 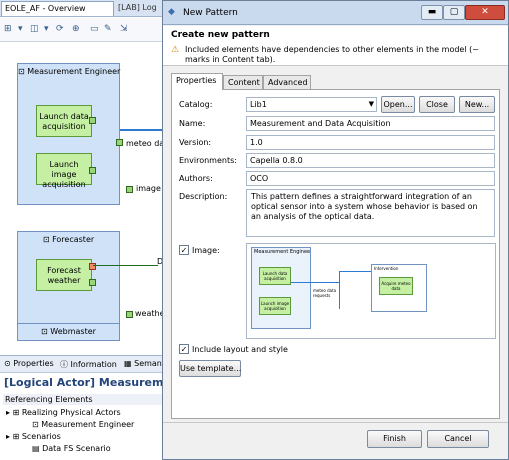 What do you see at coordinates (23, 29) in the screenshot?
I see `align-icon: ▾` at bounding box center [23, 29].